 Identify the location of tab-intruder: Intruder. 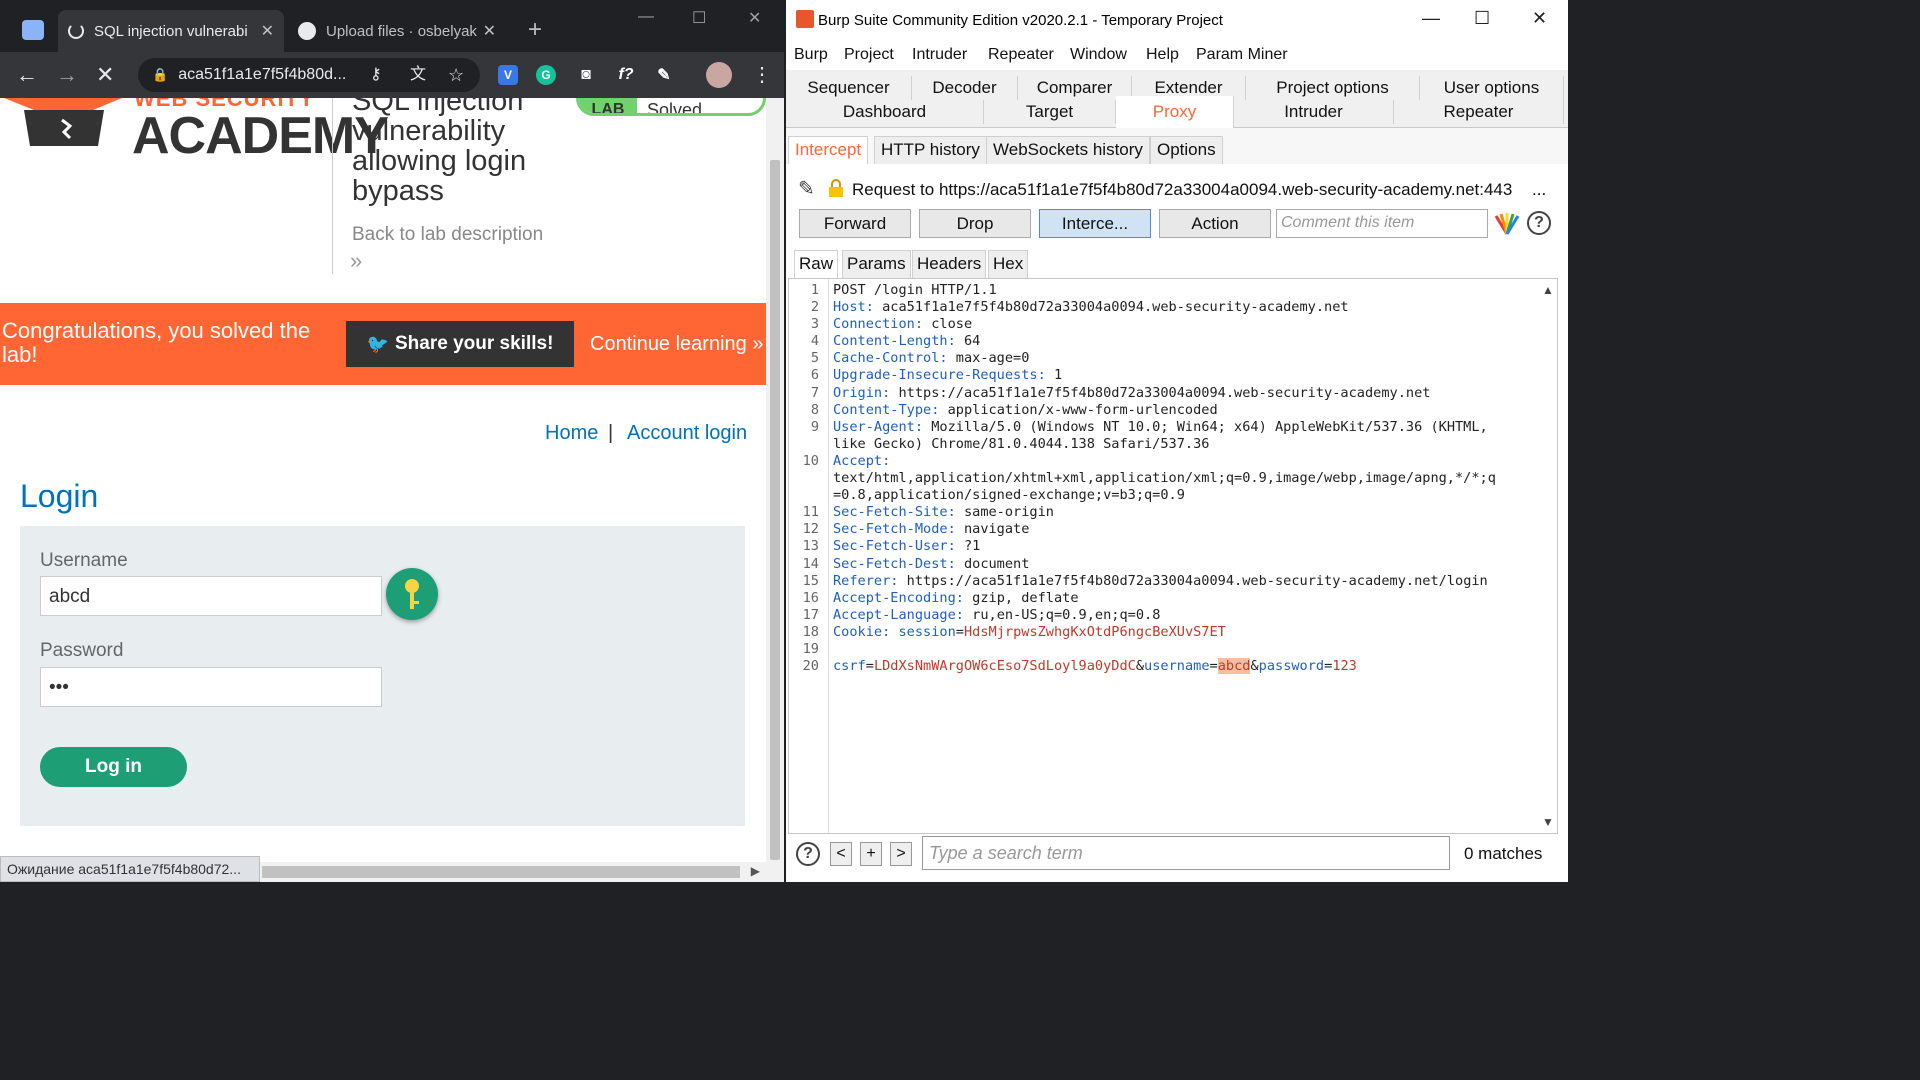
(1314, 112).